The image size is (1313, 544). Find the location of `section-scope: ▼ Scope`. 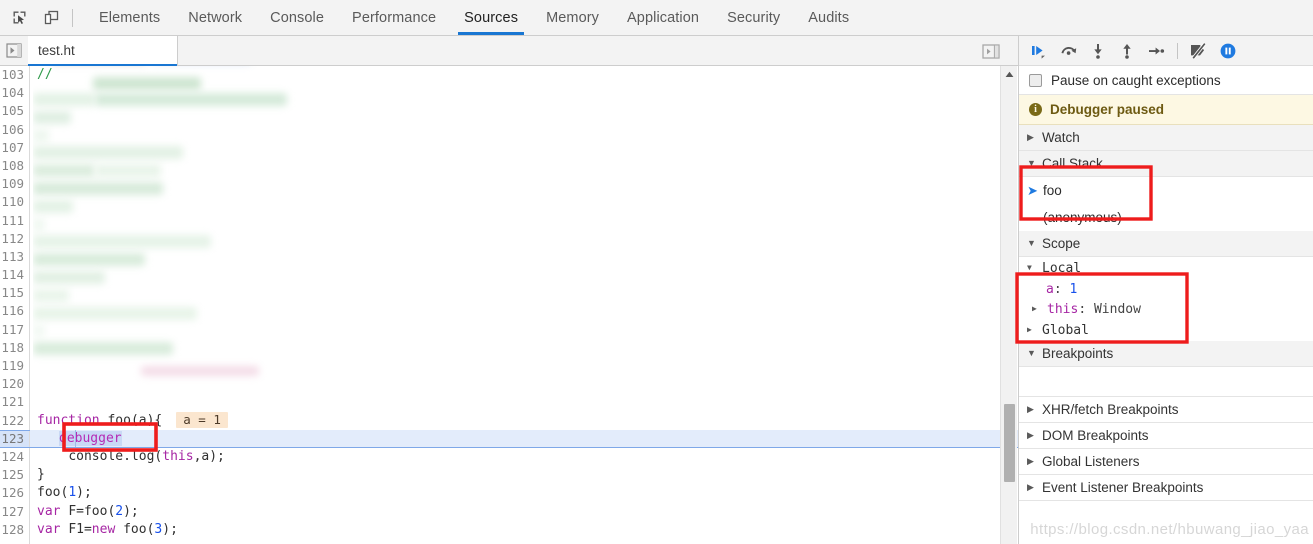

section-scope: ▼ Scope is located at coordinates (1166, 244).